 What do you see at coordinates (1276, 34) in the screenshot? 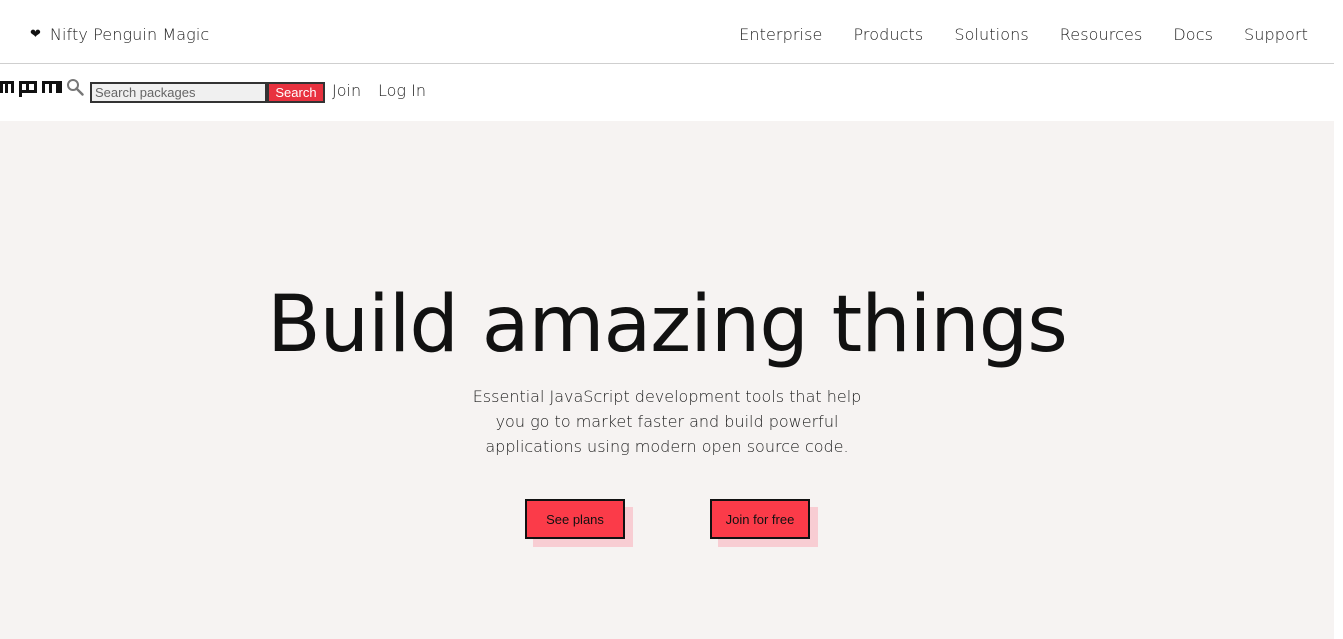
I see `nav-support: Support` at bounding box center [1276, 34].